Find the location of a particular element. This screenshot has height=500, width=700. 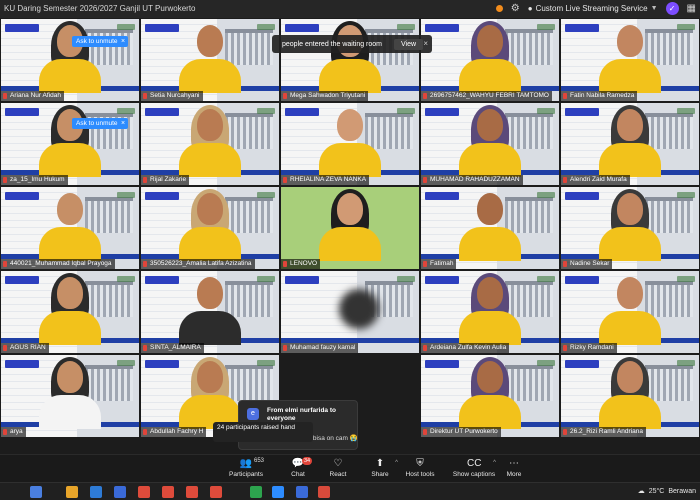

more-button: ⋯ More is located at coordinates (514, 470).